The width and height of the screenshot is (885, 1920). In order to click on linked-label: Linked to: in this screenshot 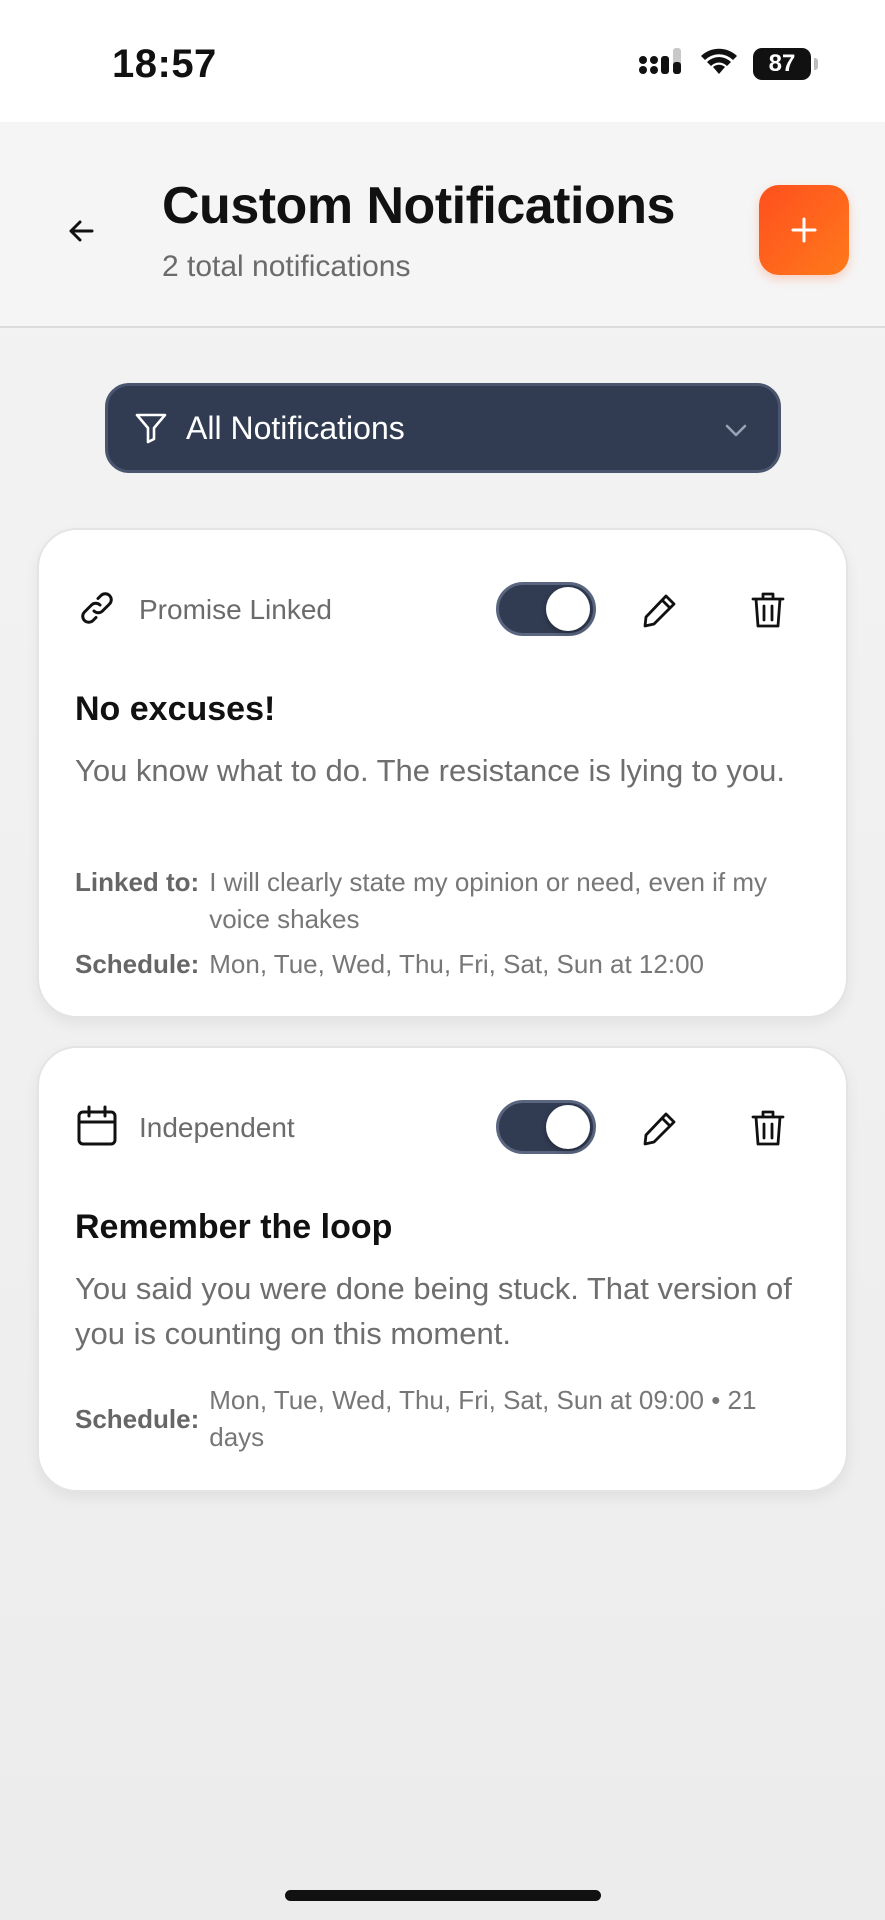, I will do `click(137, 882)`.